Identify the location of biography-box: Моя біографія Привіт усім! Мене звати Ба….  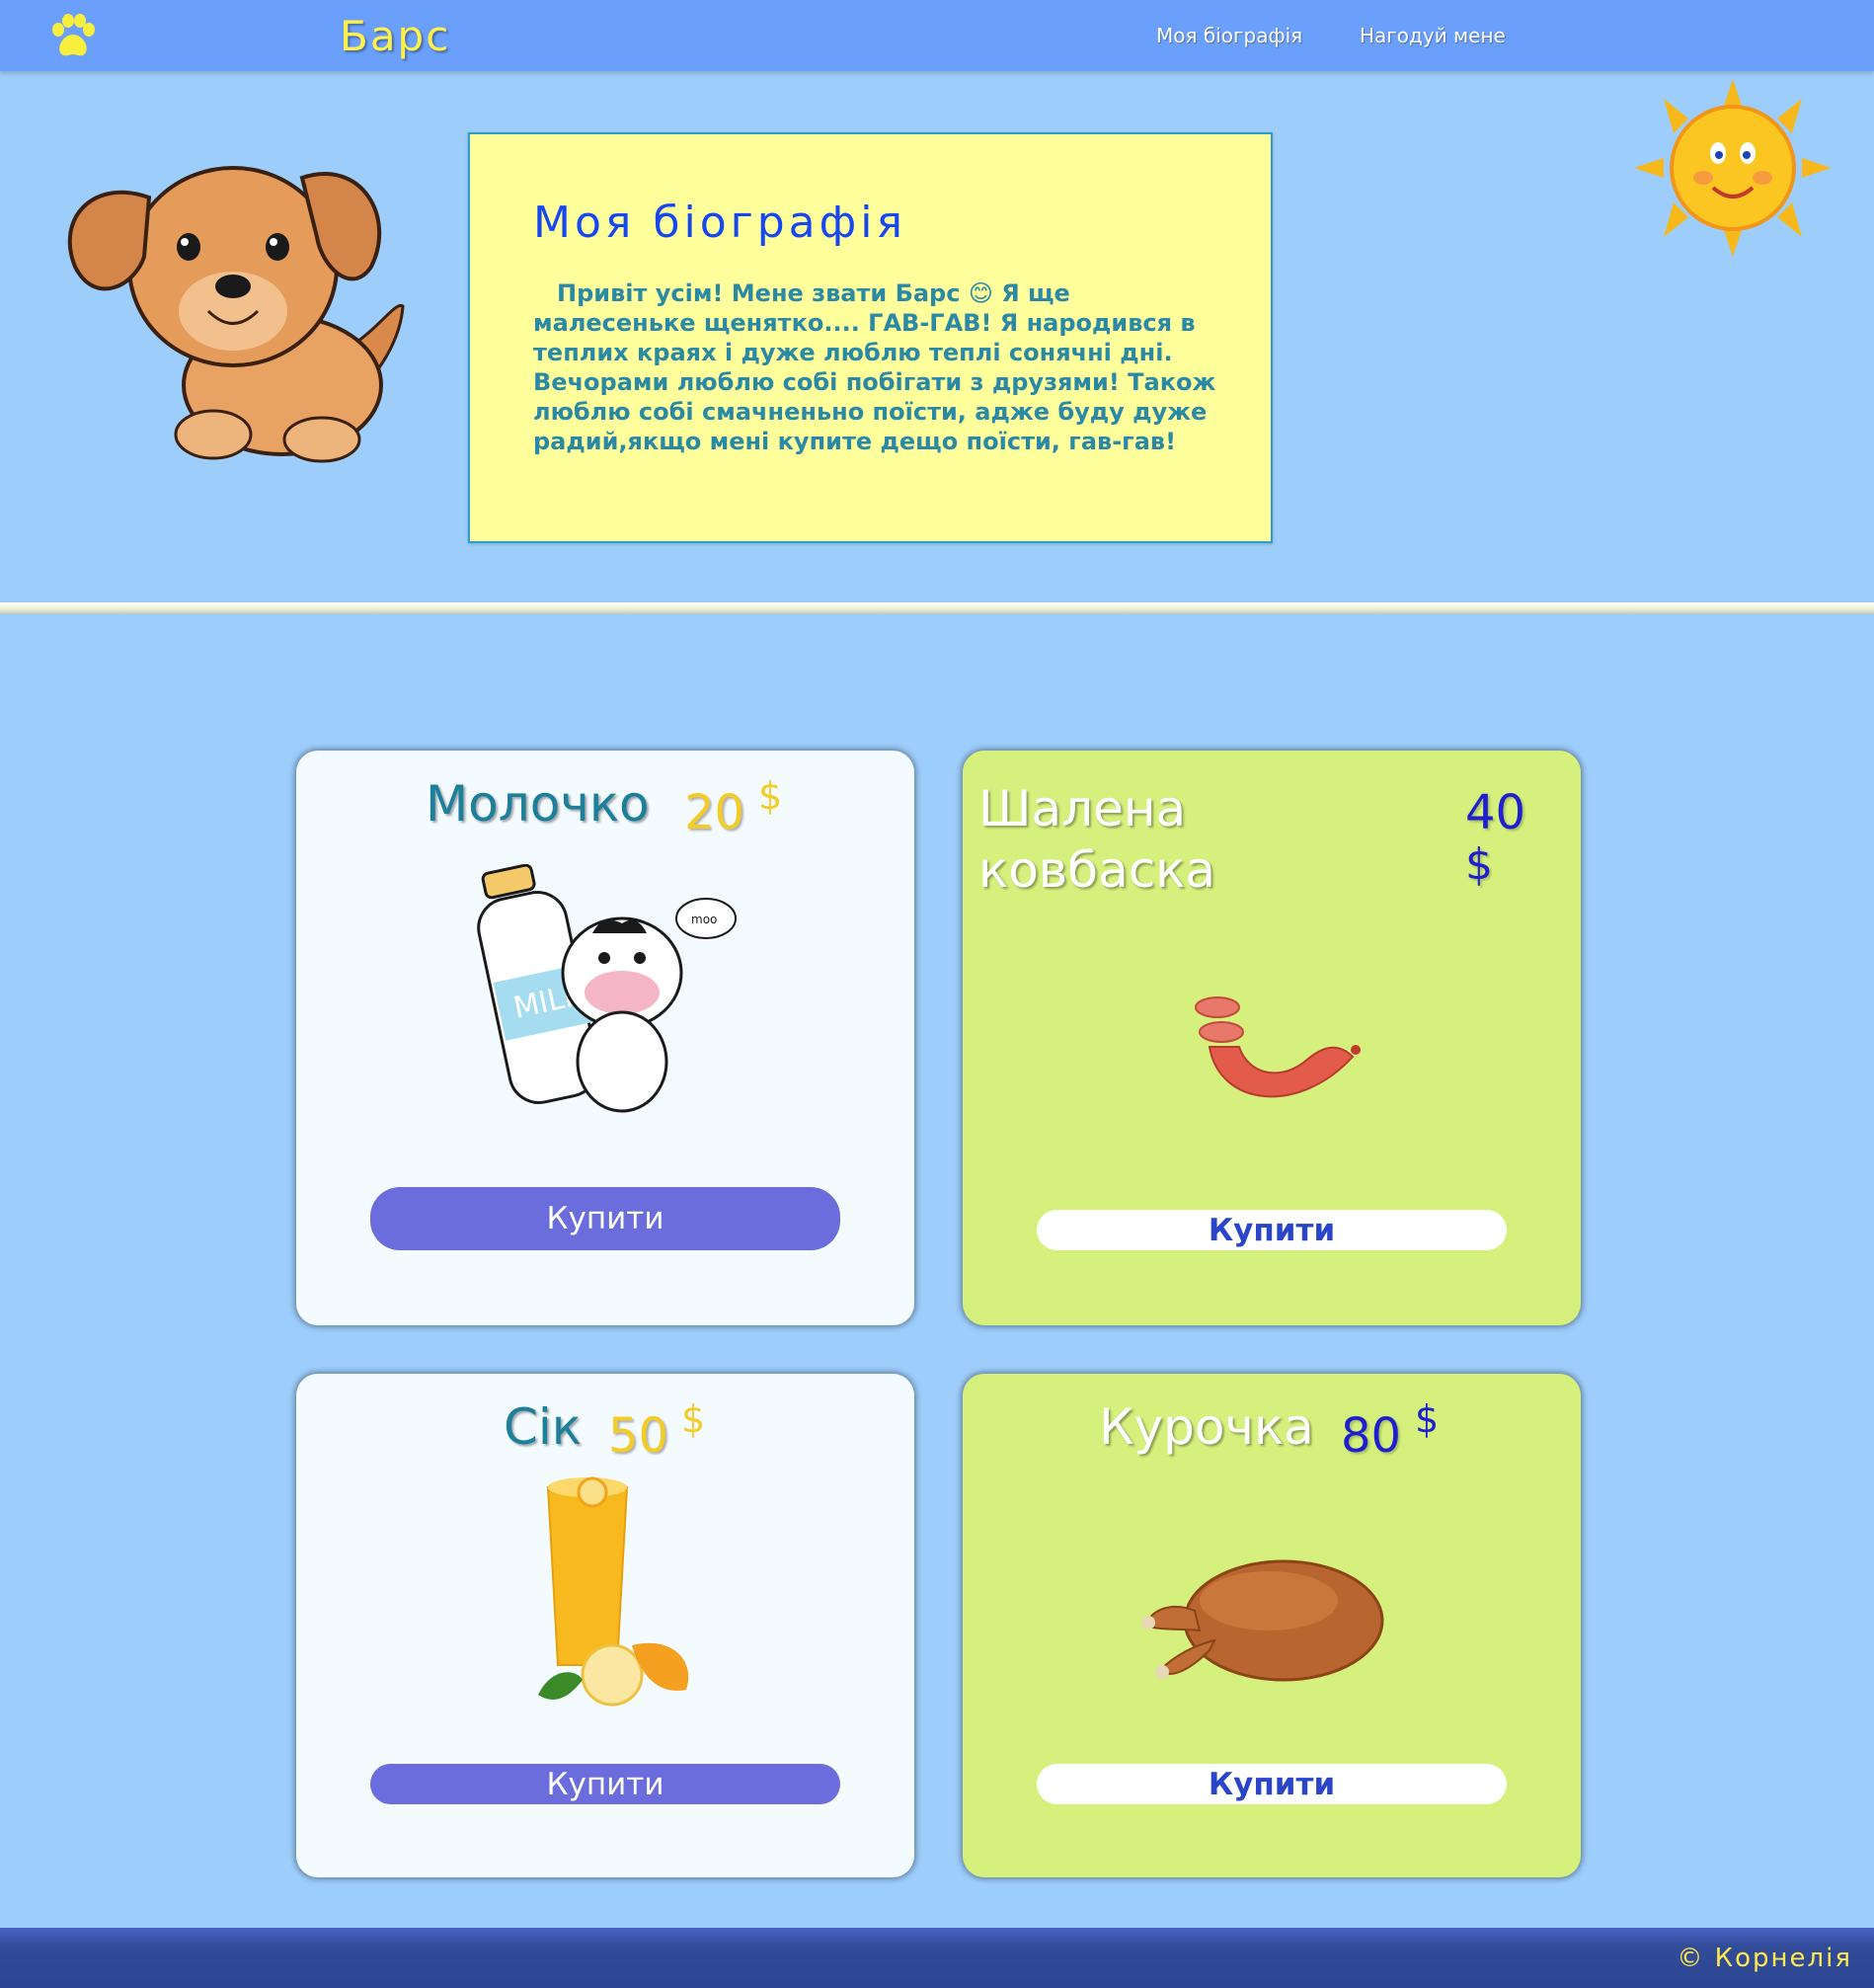
(870, 337).